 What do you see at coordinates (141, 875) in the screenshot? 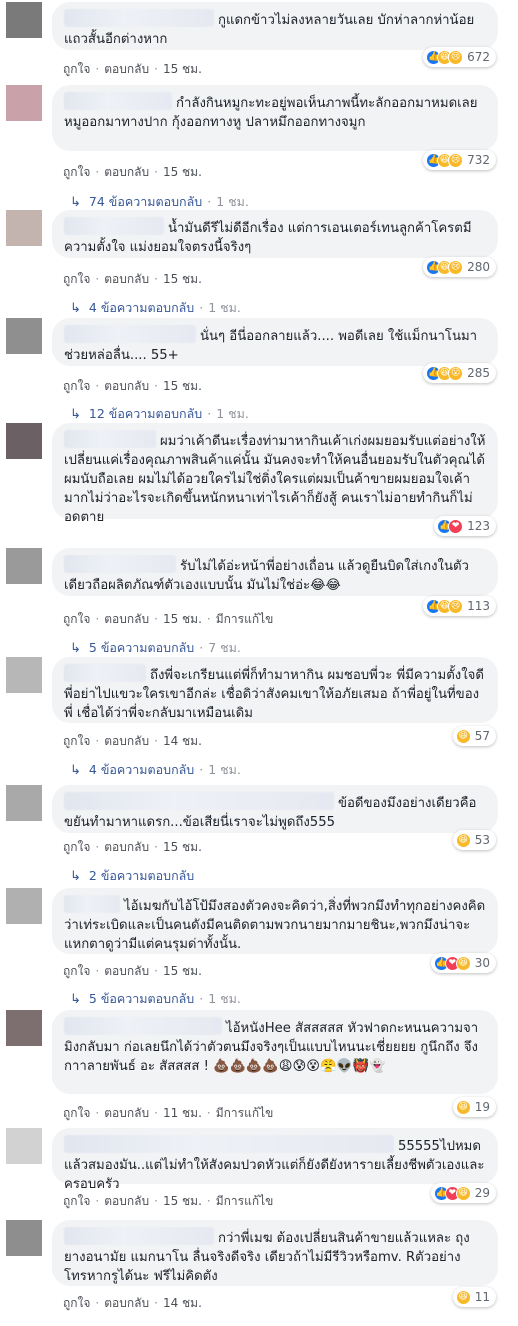
I see `replies-count-label: 2 ข้อความตอบกลับ` at bounding box center [141, 875].